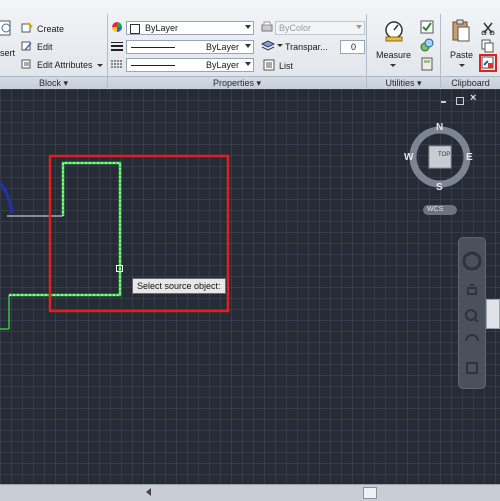 The image size is (500, 501). What do you see at coordinates (488, 46) in the screenshot?
I see `copy-icon` at bounding box center [488, 46].